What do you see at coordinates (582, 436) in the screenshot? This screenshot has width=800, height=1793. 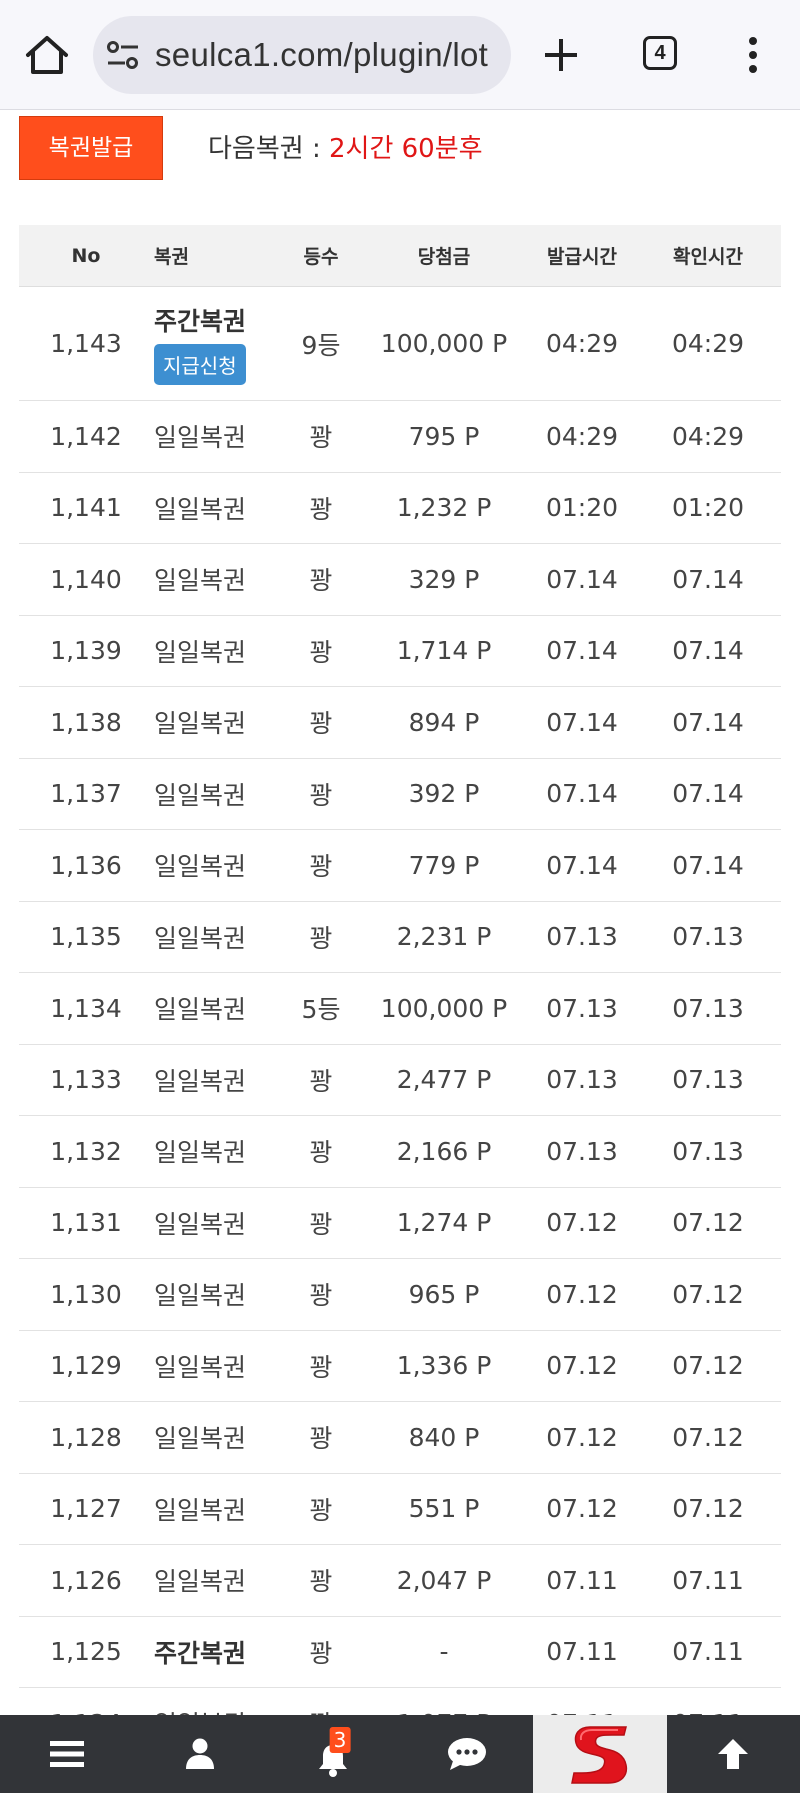 I see `cell-issued: 04:29` at bounding box center [582, 436].